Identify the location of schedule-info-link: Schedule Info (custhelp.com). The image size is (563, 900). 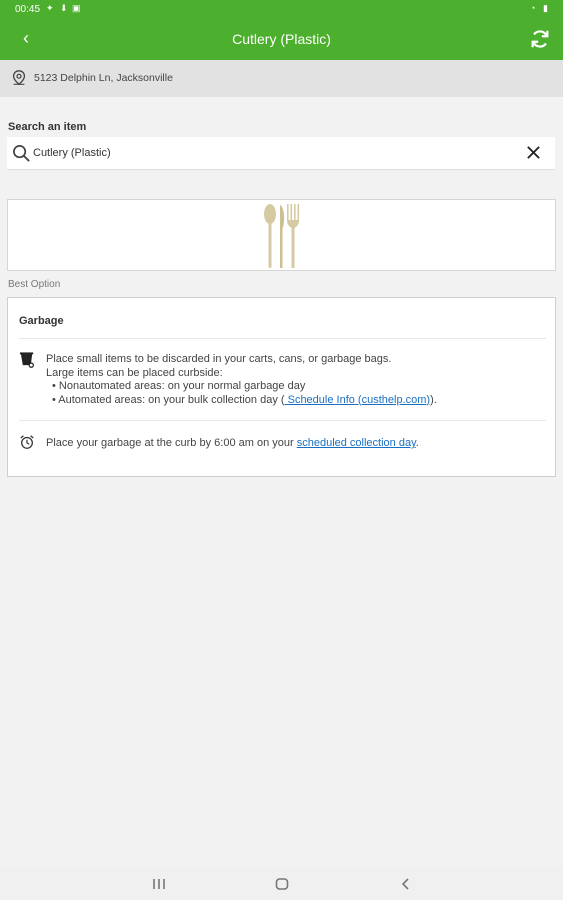
(357, 400).